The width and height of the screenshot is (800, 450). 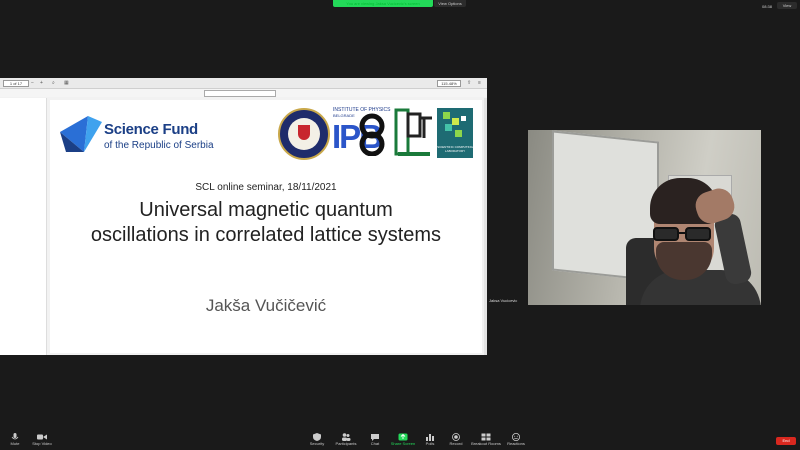 What do you see at coordinates (449, 83) in the screenshot?
I see `zoom-select: 115.48%` at bounding box center [449, 83].